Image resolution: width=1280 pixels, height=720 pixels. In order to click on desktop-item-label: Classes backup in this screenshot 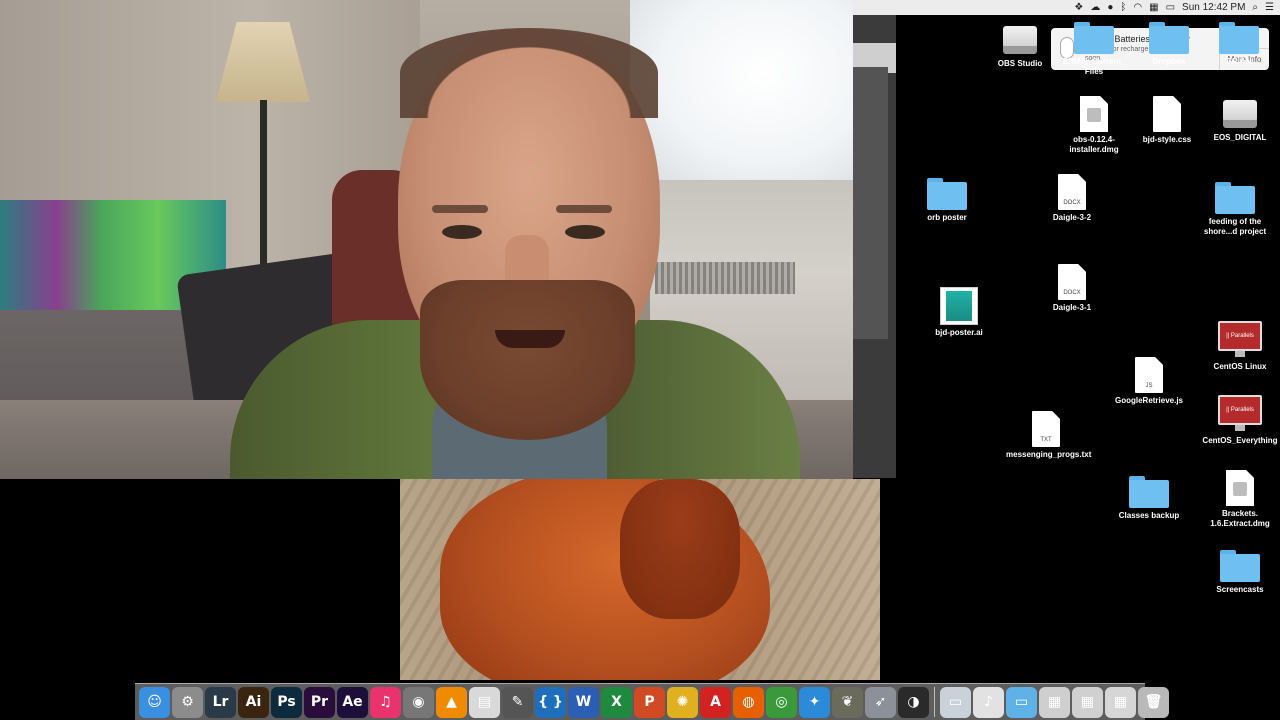, I will do `click(1149, 515)`.